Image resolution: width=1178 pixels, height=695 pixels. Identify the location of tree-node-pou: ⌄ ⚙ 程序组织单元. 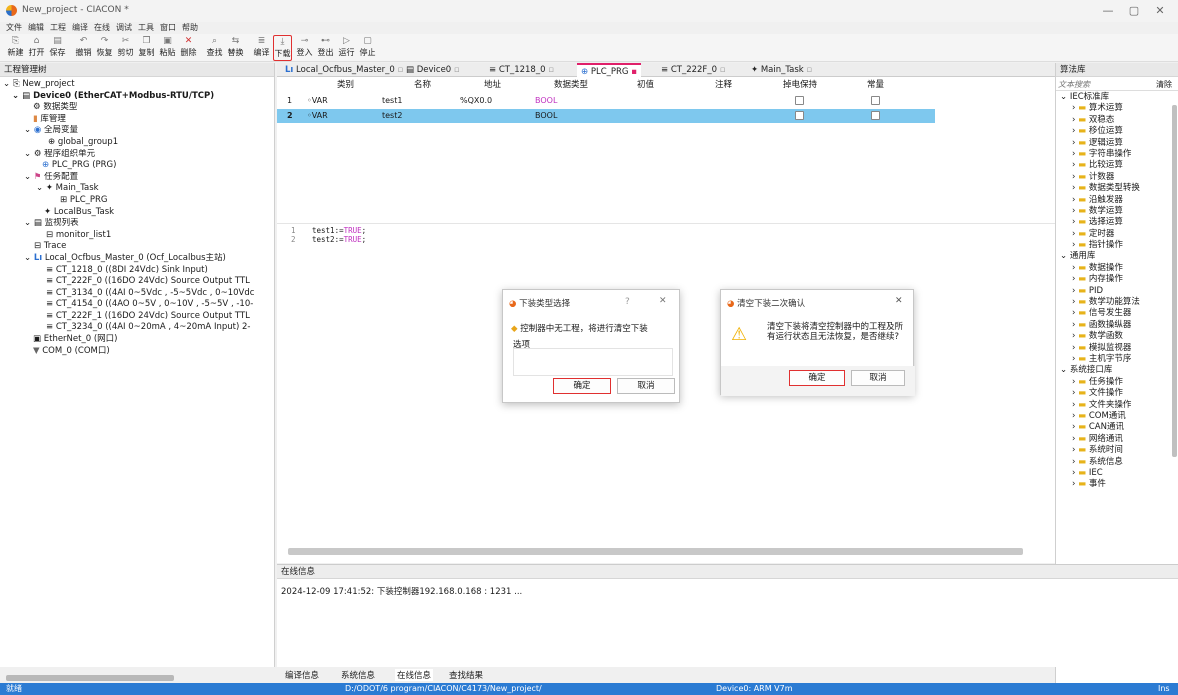
(137, 155).